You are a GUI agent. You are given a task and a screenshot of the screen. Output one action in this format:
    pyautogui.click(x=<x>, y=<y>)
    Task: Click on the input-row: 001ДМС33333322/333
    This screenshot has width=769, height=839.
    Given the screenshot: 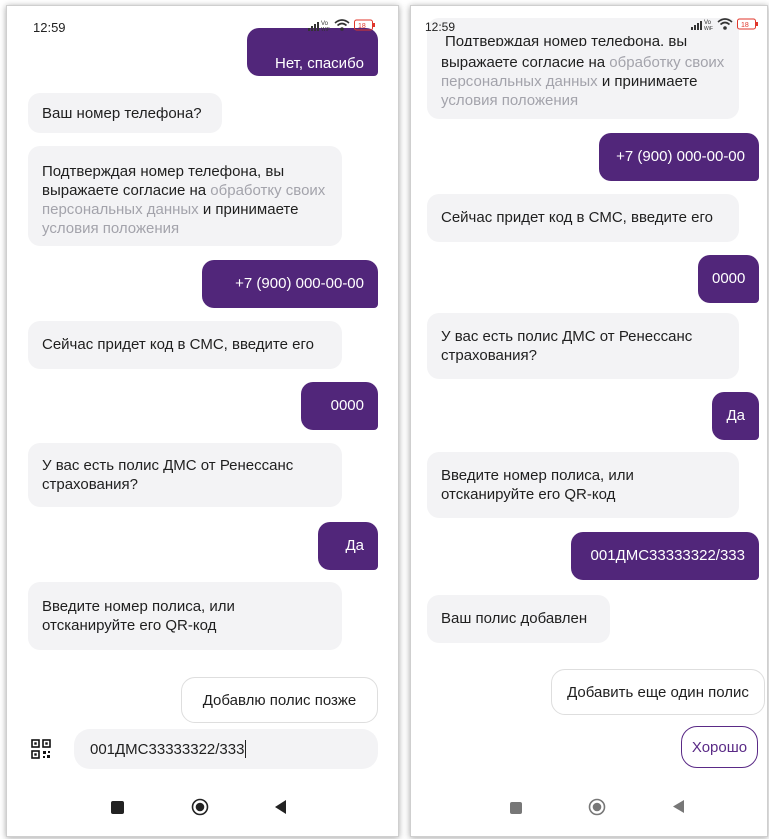 What is the action you would take?
    pyautogui.click(x=202, y=751)
    